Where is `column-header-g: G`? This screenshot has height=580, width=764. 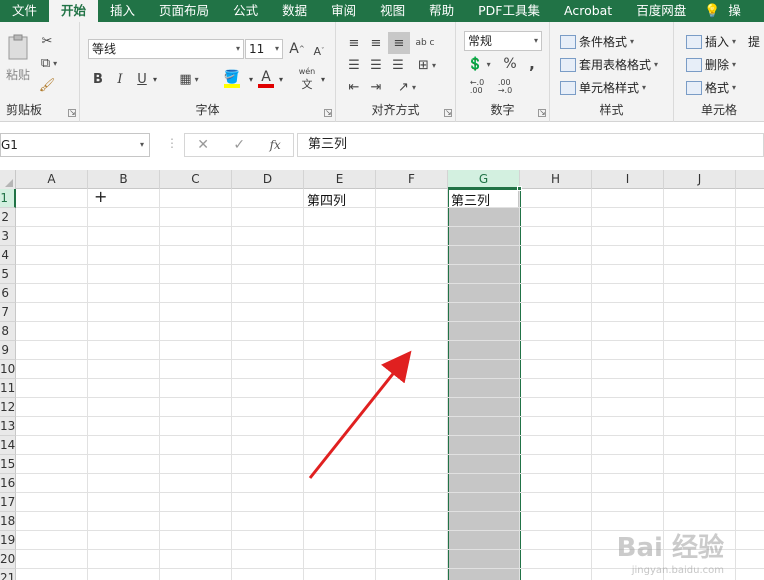
column-header-g: G is located at coordinates (484, 179).